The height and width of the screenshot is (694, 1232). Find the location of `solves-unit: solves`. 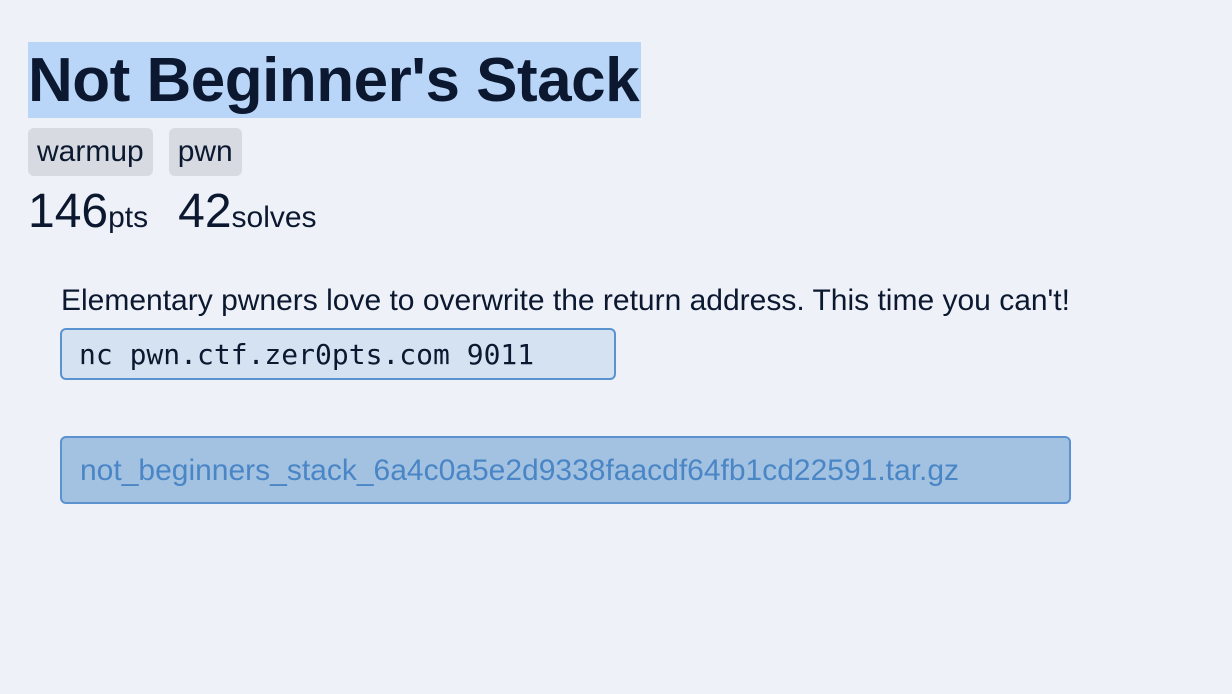

solves-unit: solves is located at coordinates (274, 217).